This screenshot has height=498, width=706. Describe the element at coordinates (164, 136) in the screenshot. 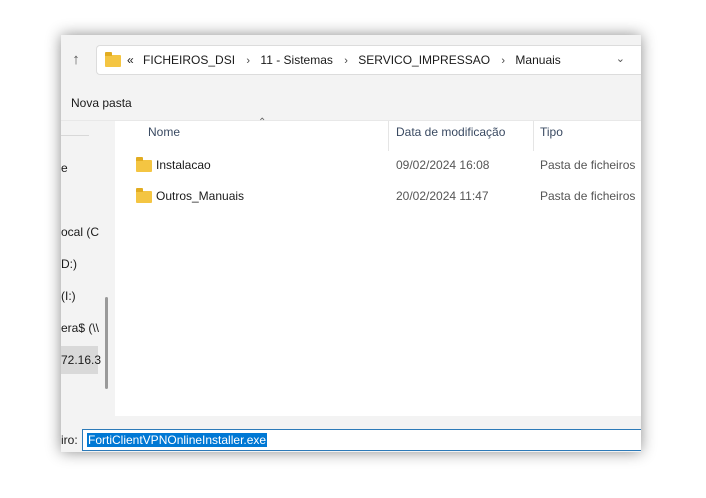

I see `column-header-name: Nome` at that location.